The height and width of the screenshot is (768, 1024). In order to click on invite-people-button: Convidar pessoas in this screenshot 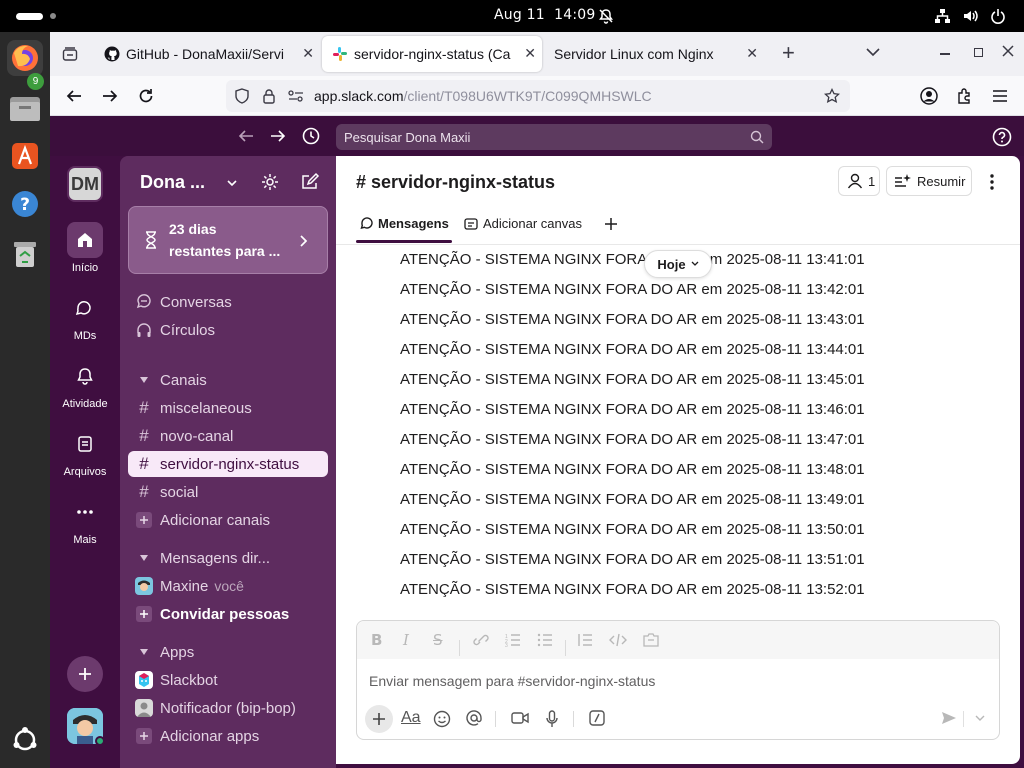, I will do `click(228, 614)`.